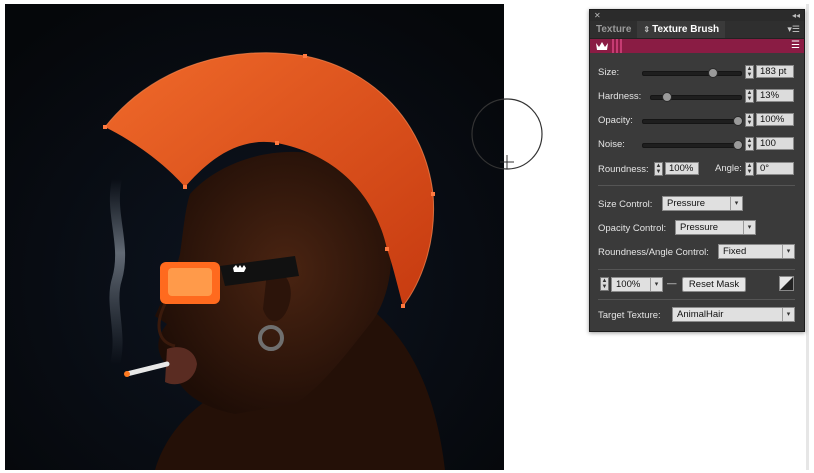  I want to click on panel-titlebar: ✕ ◂◂, so click(697, 15).